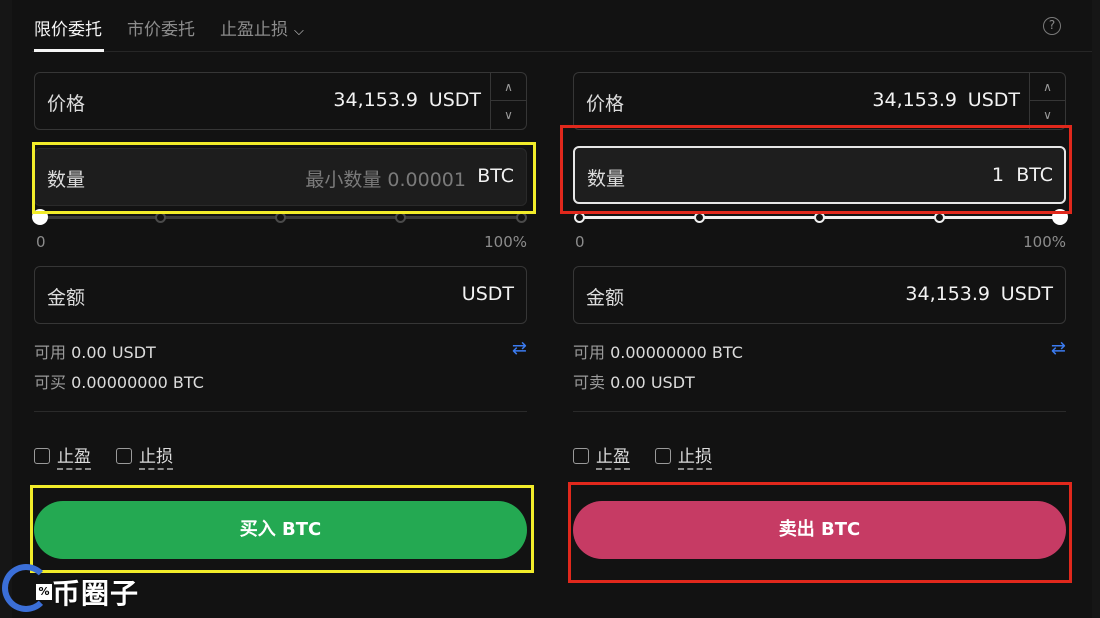 This screenshot has height=618, width=1100. I want to click on buy-price-field: 价格 34,153.9 USDT ∧ ∨, so click(280, 101).